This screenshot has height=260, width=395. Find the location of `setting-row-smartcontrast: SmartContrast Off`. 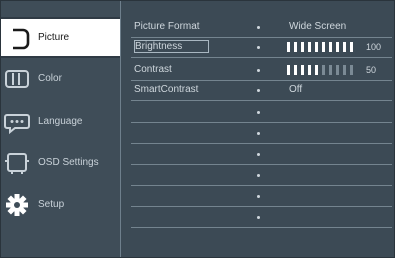

setting-row-smartcontrast: SmartContrast Off is located at coordinates (261, 91).